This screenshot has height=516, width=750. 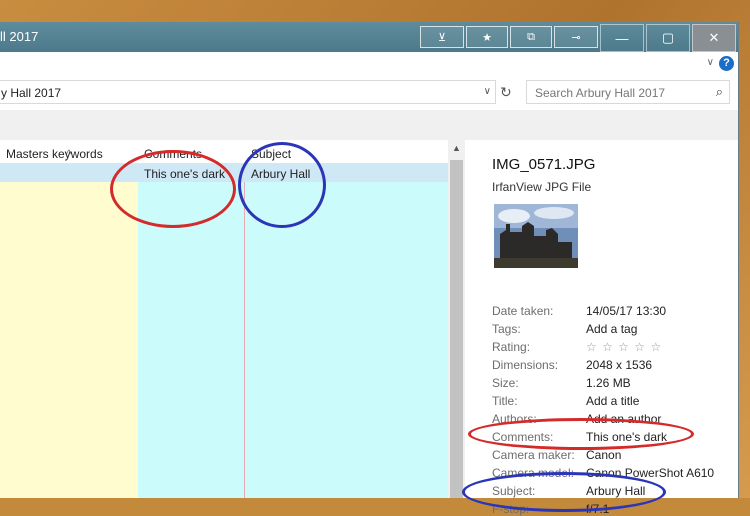 What do you see at coordinates (533, 455) in the screenshot?
I see `property-label: Camera maker:` at bounding box center [533, 455].